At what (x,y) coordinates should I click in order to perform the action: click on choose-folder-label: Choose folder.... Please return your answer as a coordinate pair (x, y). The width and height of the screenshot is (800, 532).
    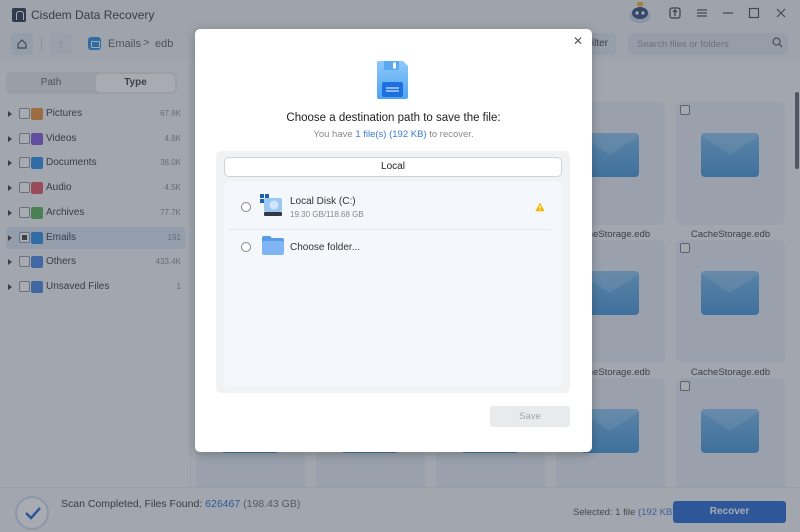
    Looking at the image, I should click on (325, 247).